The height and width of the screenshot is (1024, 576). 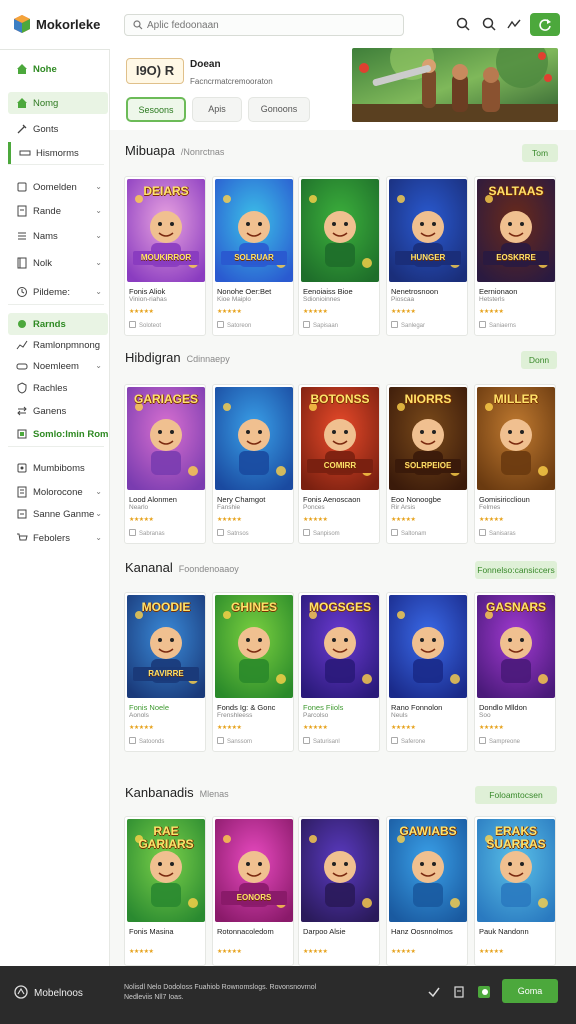 What do you see at coordinates (166, 438) in the screenshot?
I see `game-art: GARIAGES` at bounding box center [166, 438].